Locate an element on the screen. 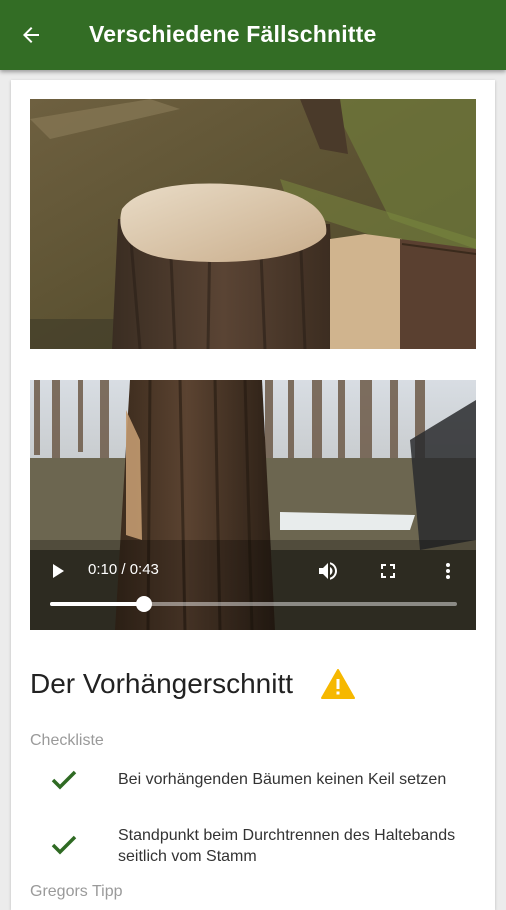 The image size is (506, 910). play-button is located at coordinates (58, 571).